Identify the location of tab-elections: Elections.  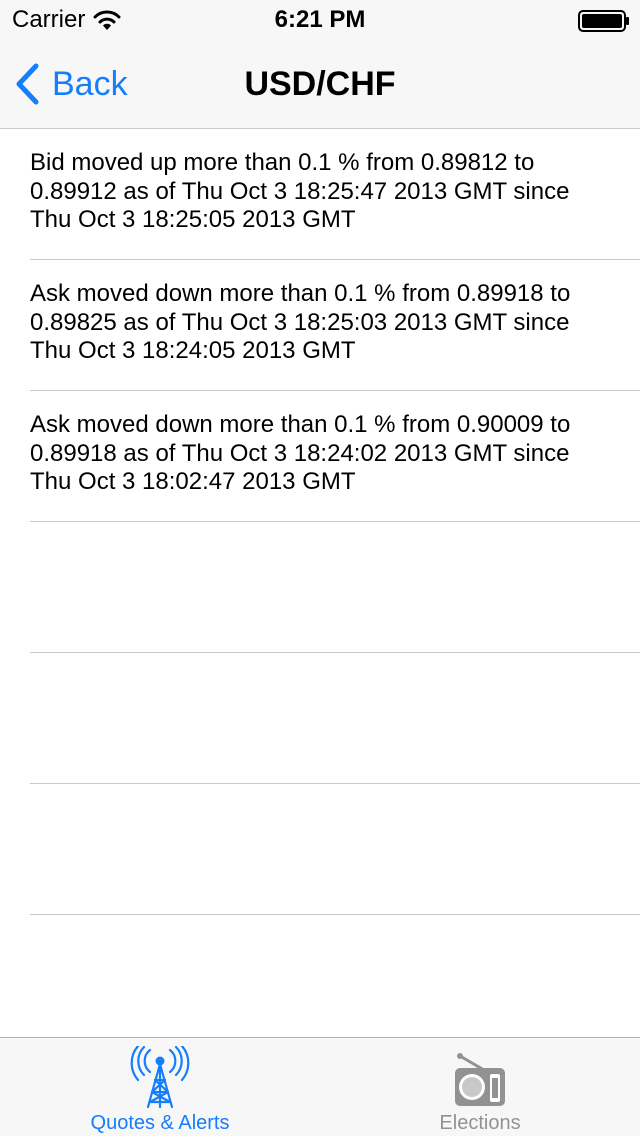
(480, 1087).